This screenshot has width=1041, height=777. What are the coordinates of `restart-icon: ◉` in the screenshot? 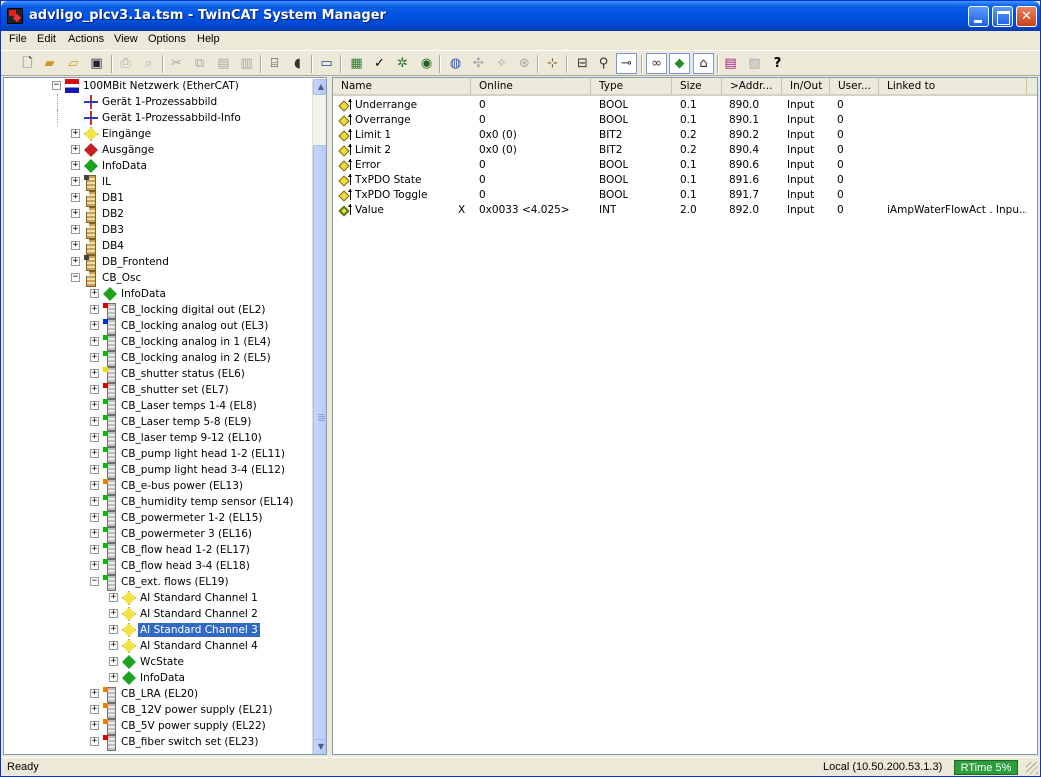 It's located at (426, 63).